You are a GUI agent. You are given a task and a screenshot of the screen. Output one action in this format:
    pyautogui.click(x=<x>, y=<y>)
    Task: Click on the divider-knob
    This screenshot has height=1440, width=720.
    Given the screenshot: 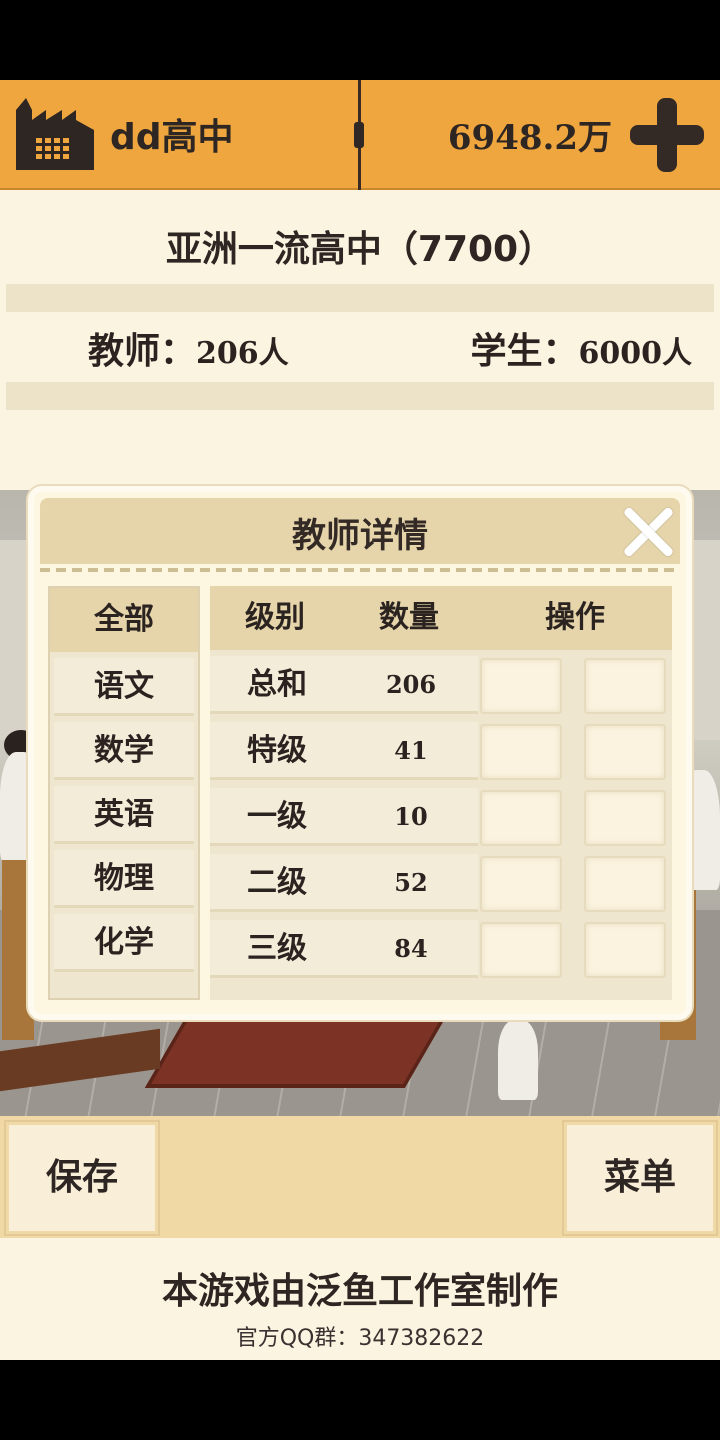 What is the action you would take?
    pyautogui.click(x=359, y=135)
    